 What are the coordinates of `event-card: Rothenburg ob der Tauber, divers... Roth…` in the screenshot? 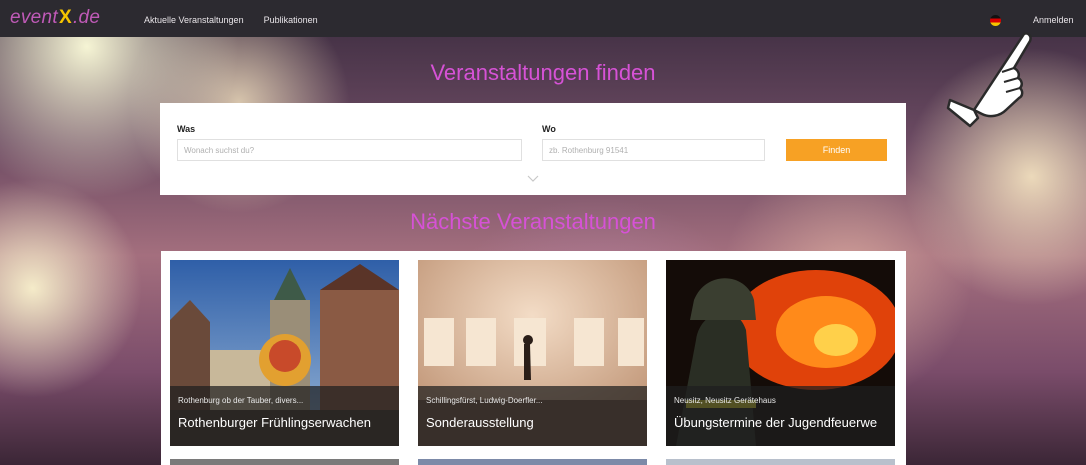 It's located at (284, 353).